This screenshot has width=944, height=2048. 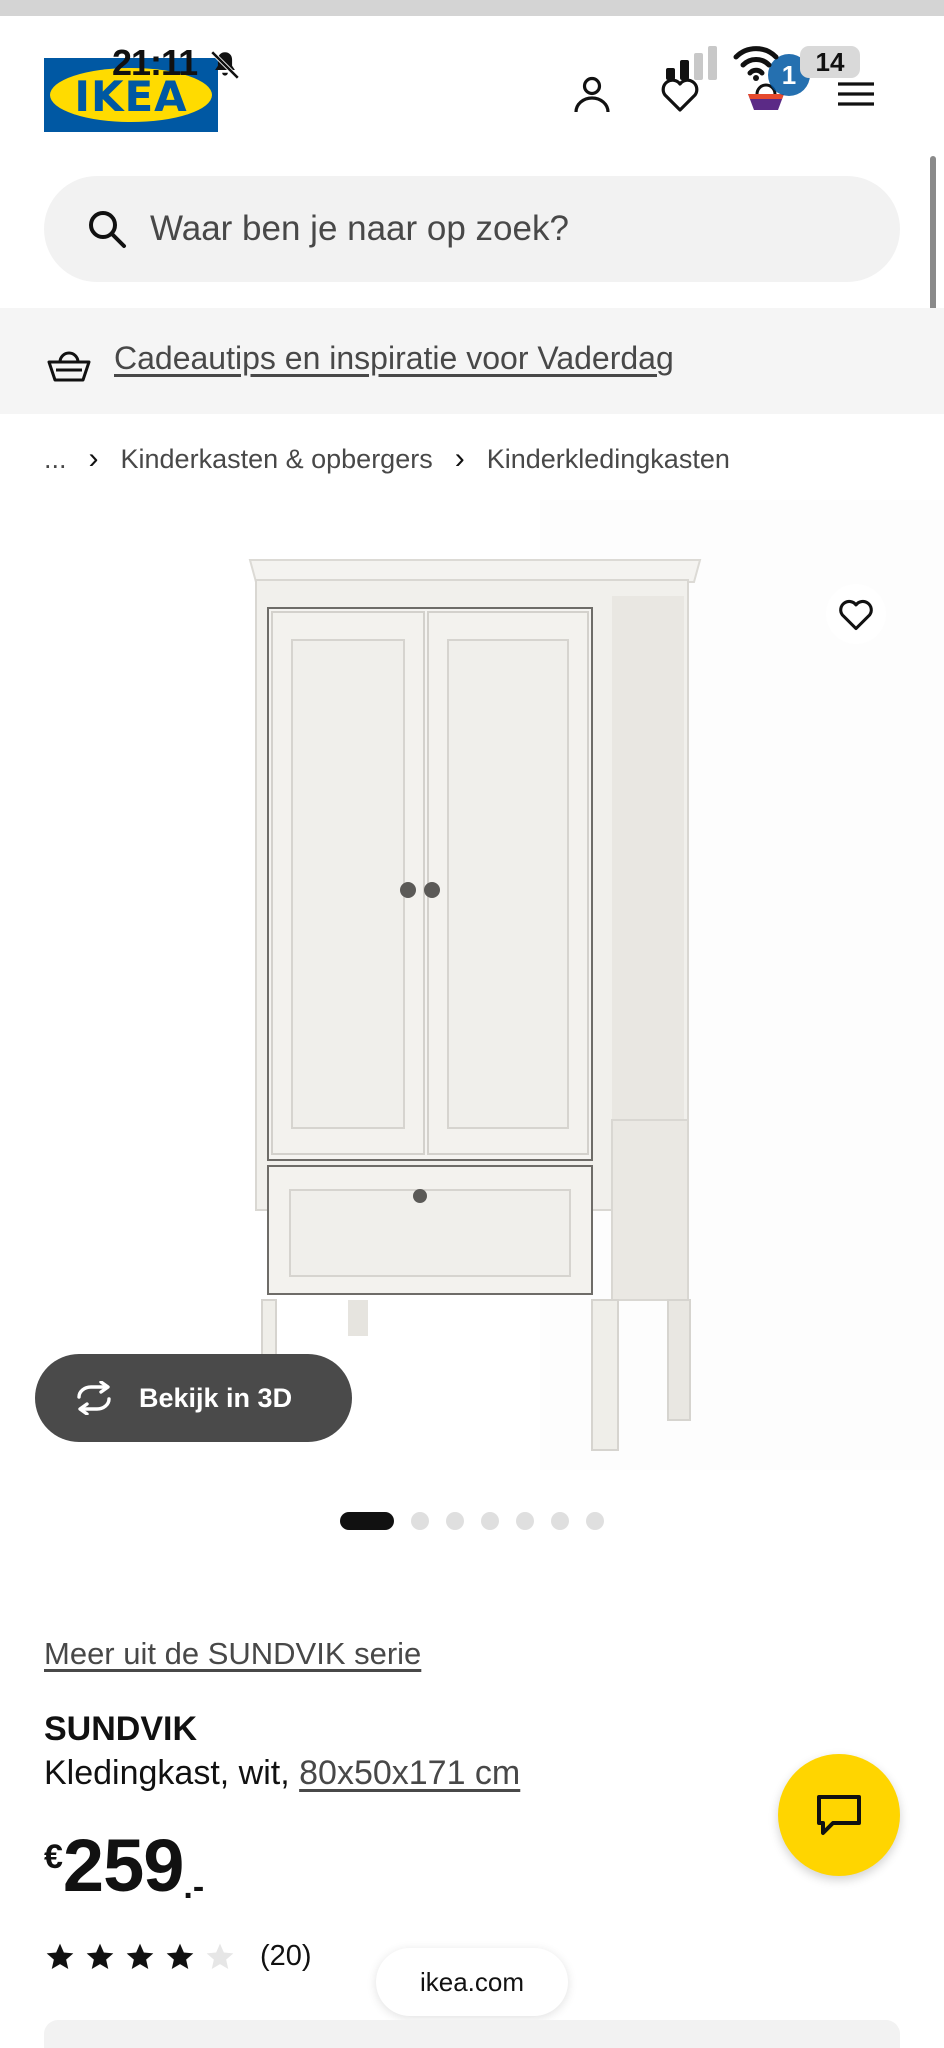 I want to click on account-icon, so click(x=592, y=94).